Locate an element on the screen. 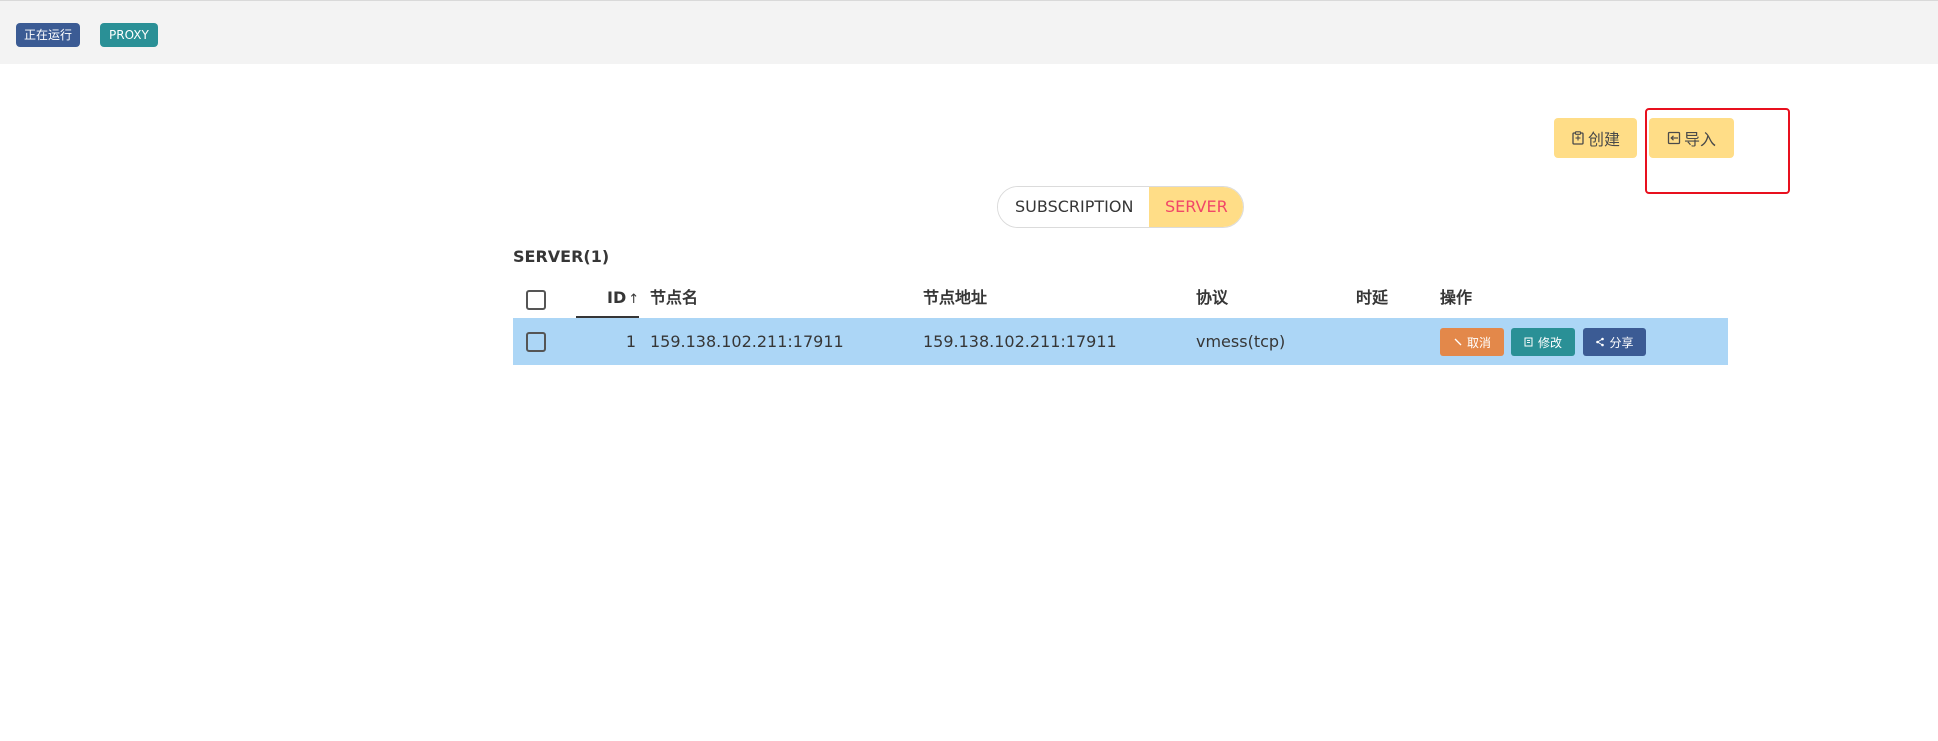  column-header-id: ID ↑ is located at coordinates (623, 299).